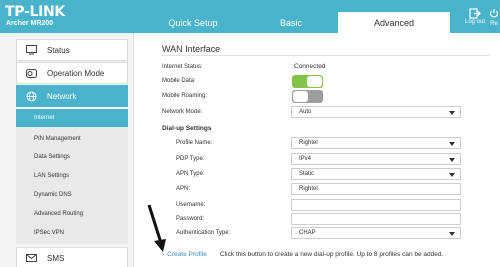 Image resolution: width=500 pixels, height=267 pixels. Describe the element at coordinates (194, 143) in the screenshot. I see `profile-name-label: Profile Name:` at that location.